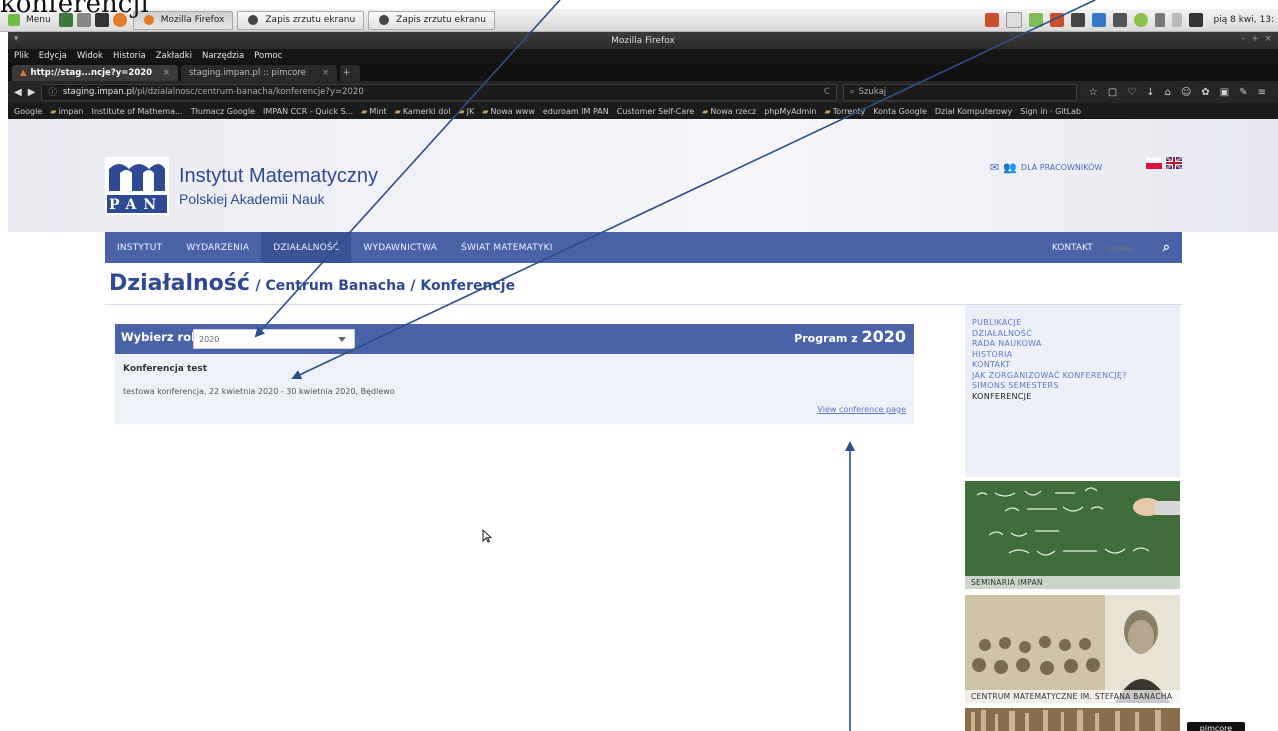 This screenshot has height=731, width=1278. What do you see at coordinates (506, 248) in the screenshot?
I see `nav-item-swiat-matematyki: ŚWIAT MATEMATYKI` at bounding box center [506, 248].